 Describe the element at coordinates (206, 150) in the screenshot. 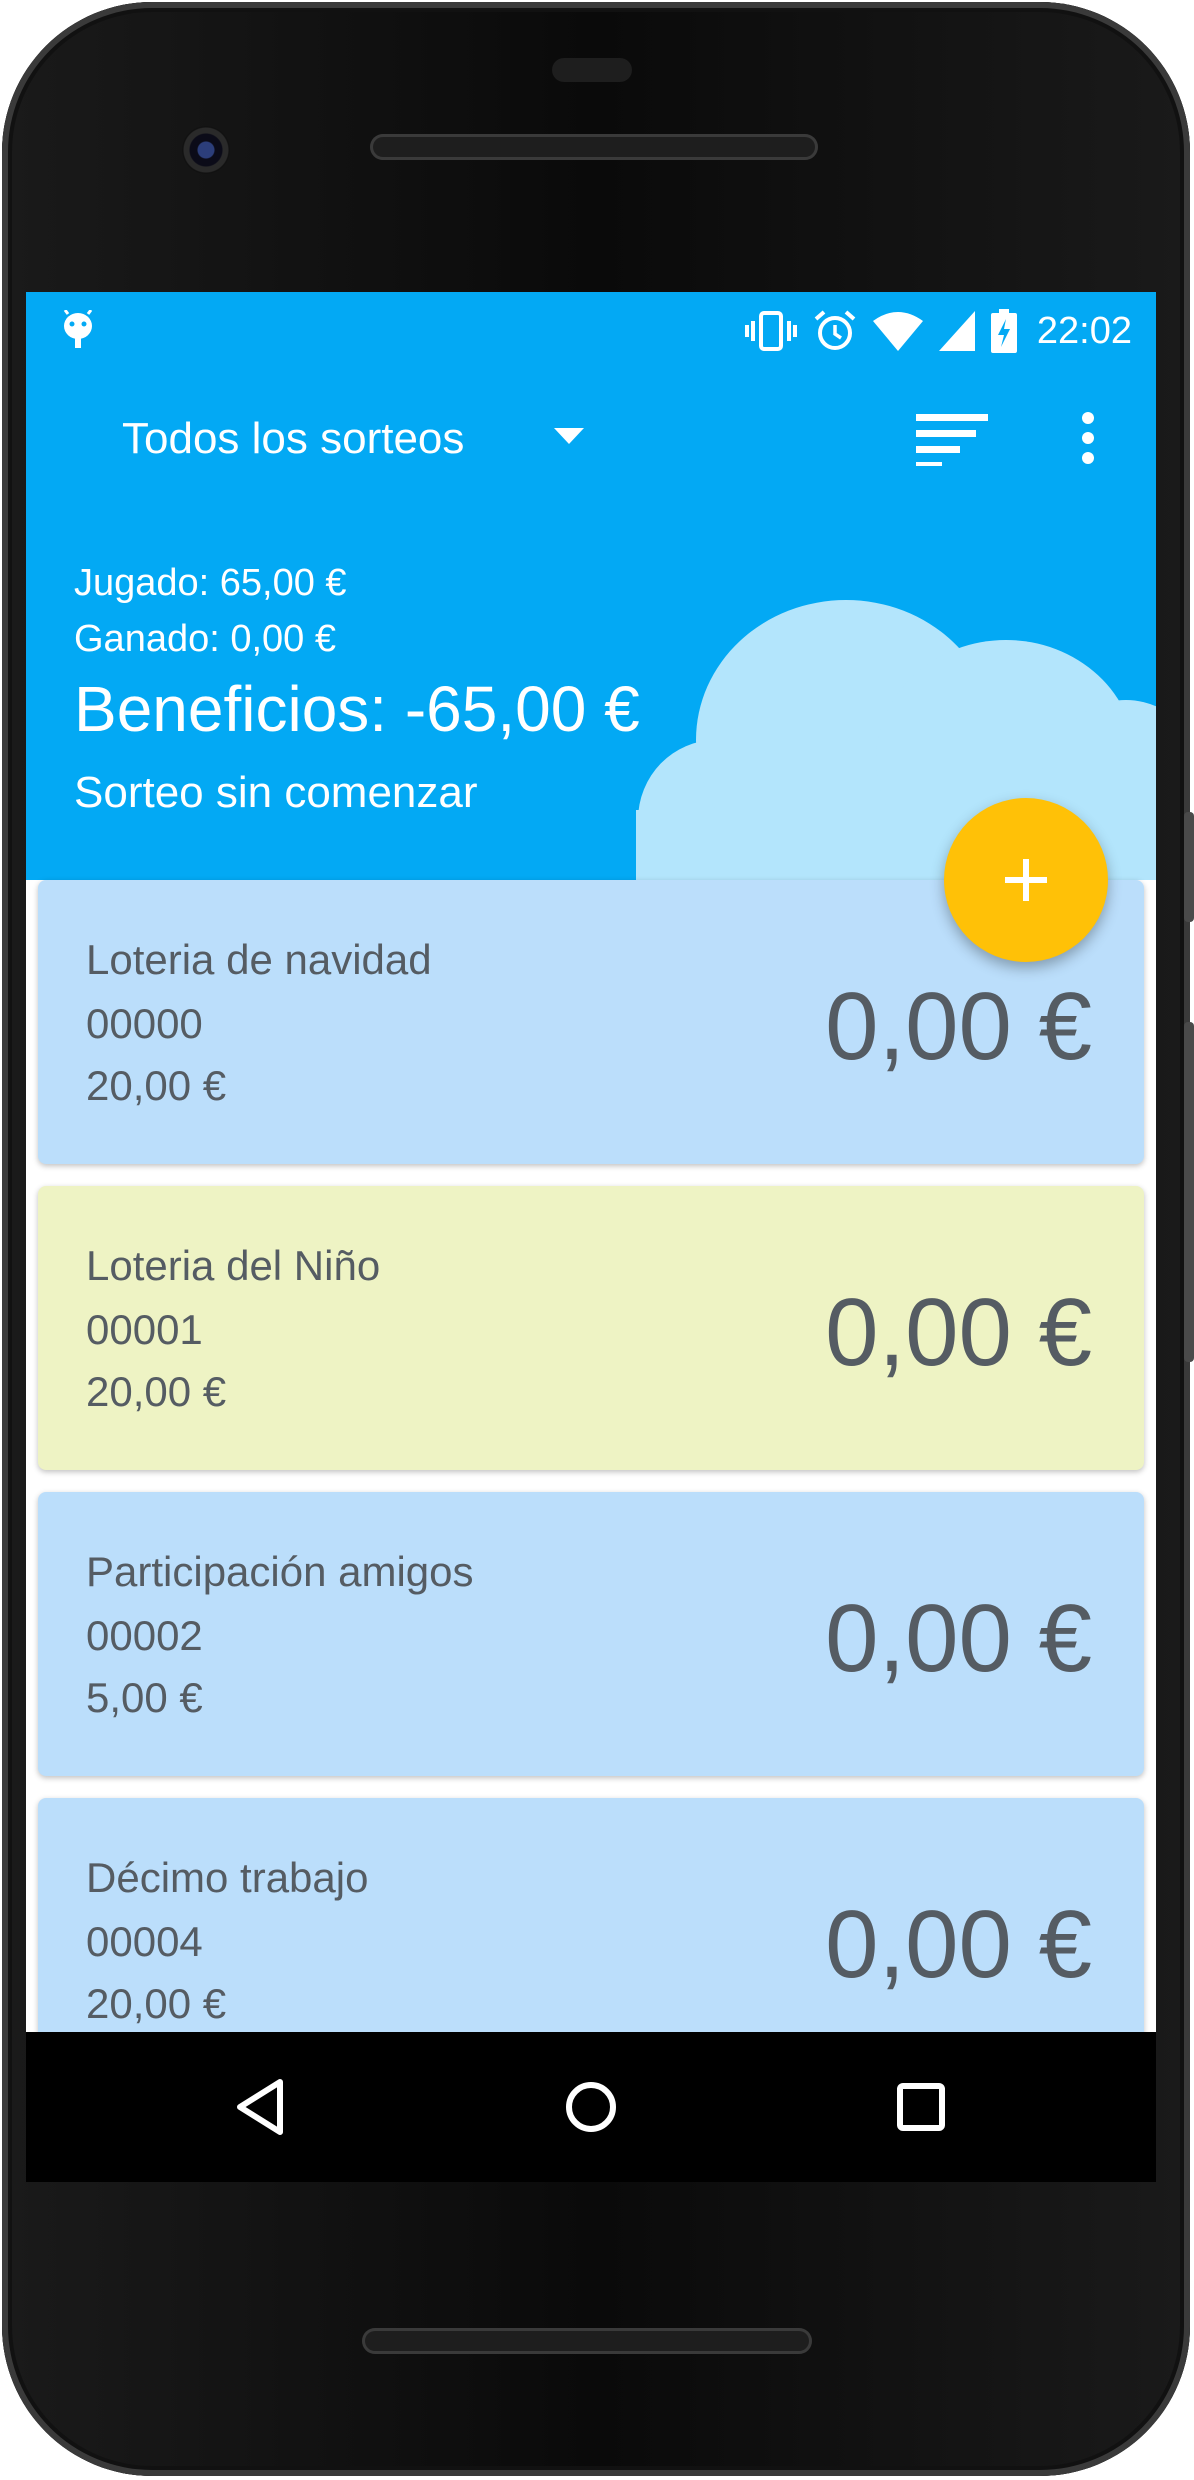

I see `front-camera` at that location.